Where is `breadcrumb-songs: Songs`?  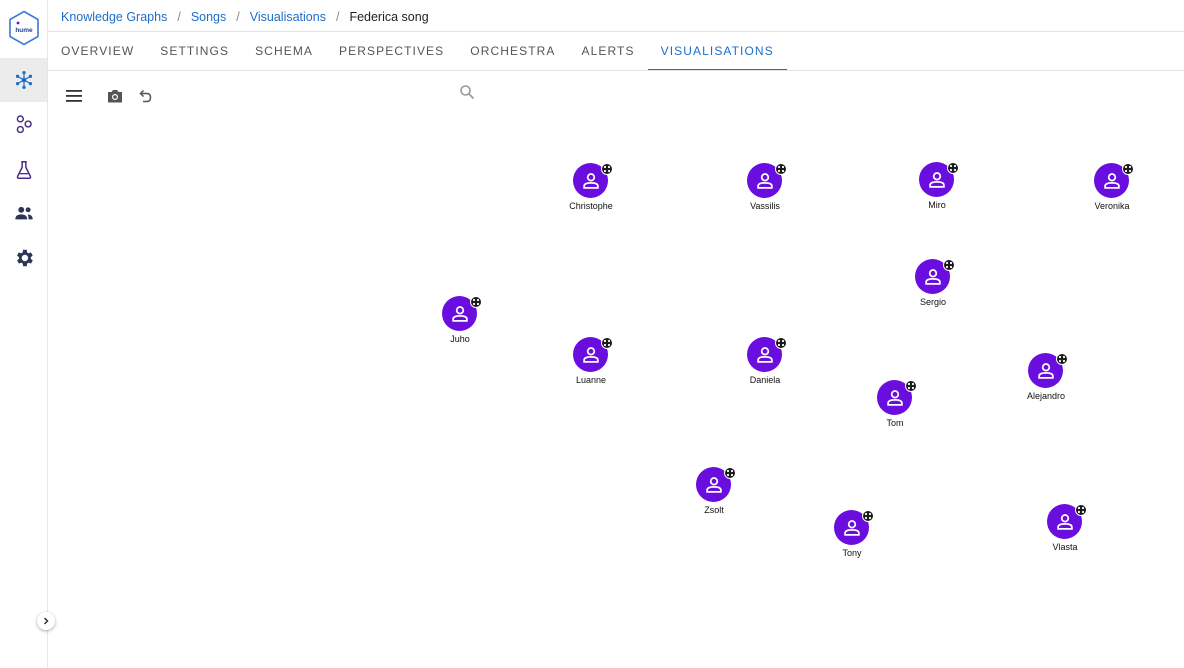 breadcrumb-songs: Songs is located at coordinates (208, 17).